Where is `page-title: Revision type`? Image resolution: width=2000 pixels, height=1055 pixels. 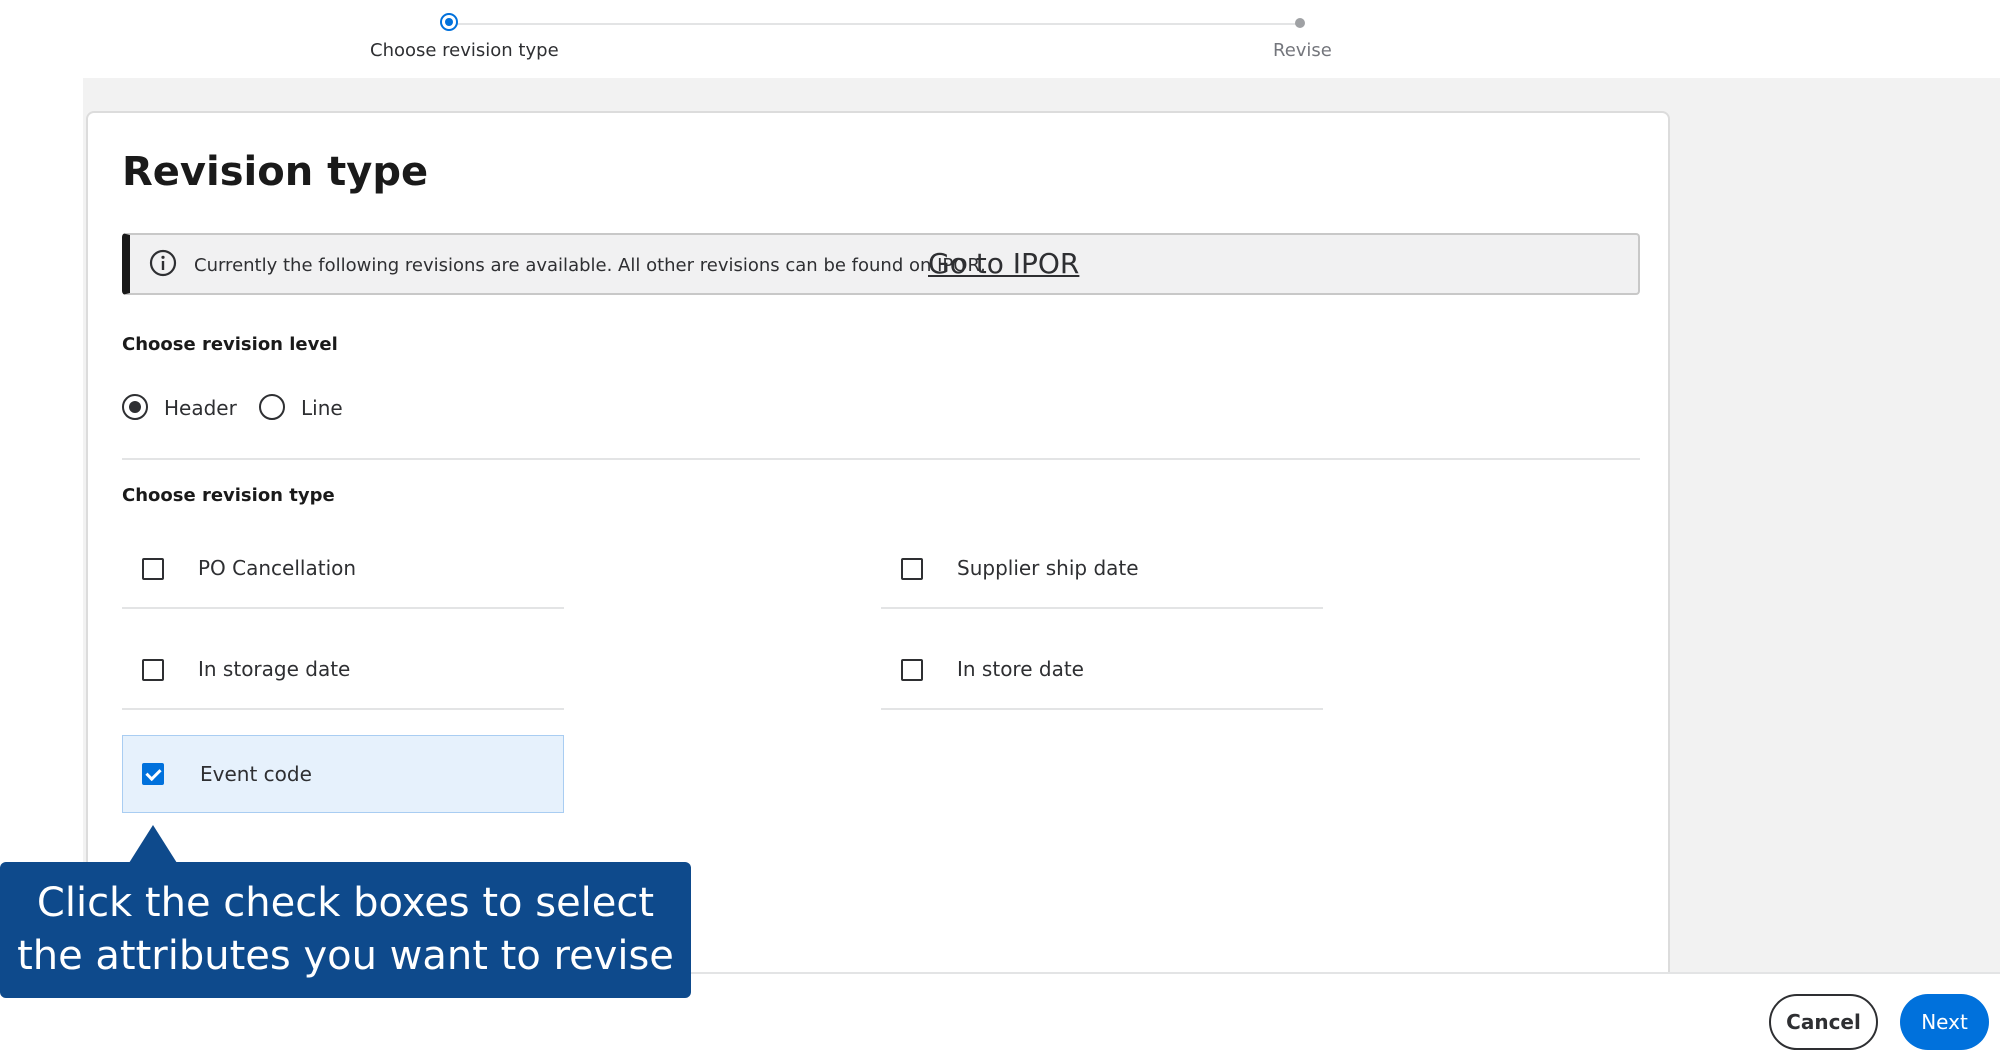
page-title: Revision type is located at coordinates (275, 172).